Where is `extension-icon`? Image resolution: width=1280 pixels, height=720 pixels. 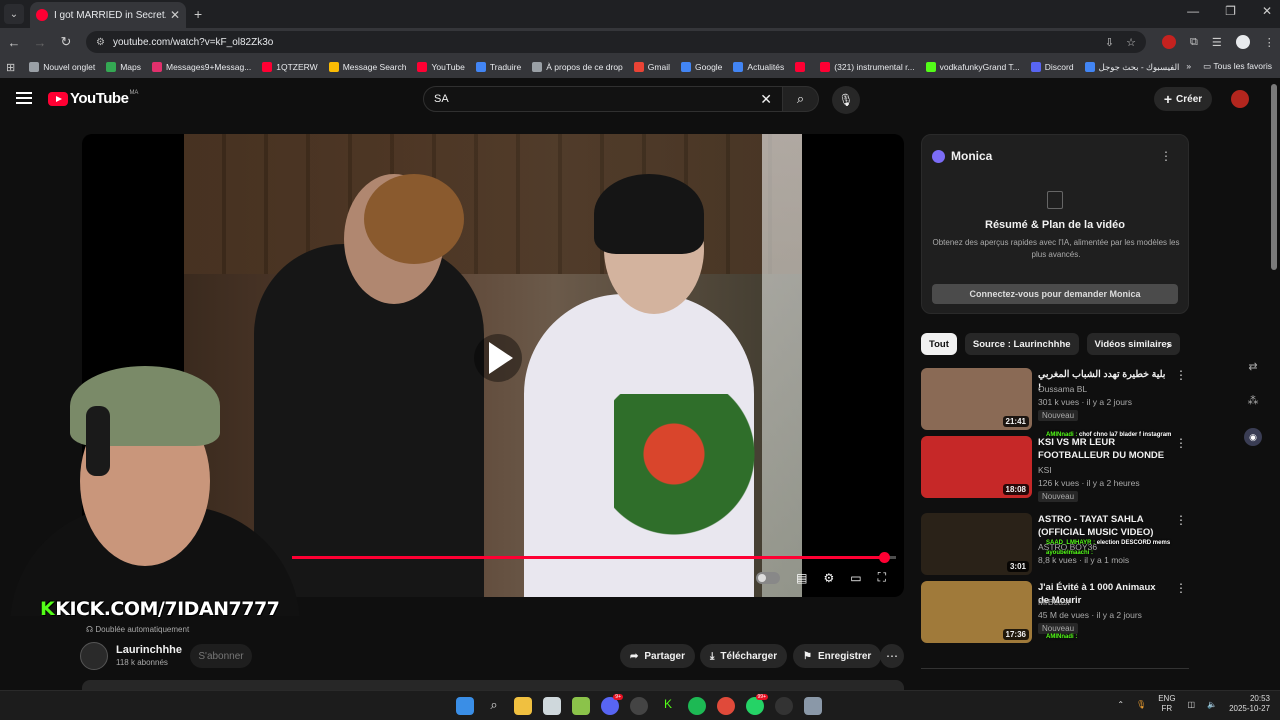
extension-icon is located at coordinates (1169, 42).